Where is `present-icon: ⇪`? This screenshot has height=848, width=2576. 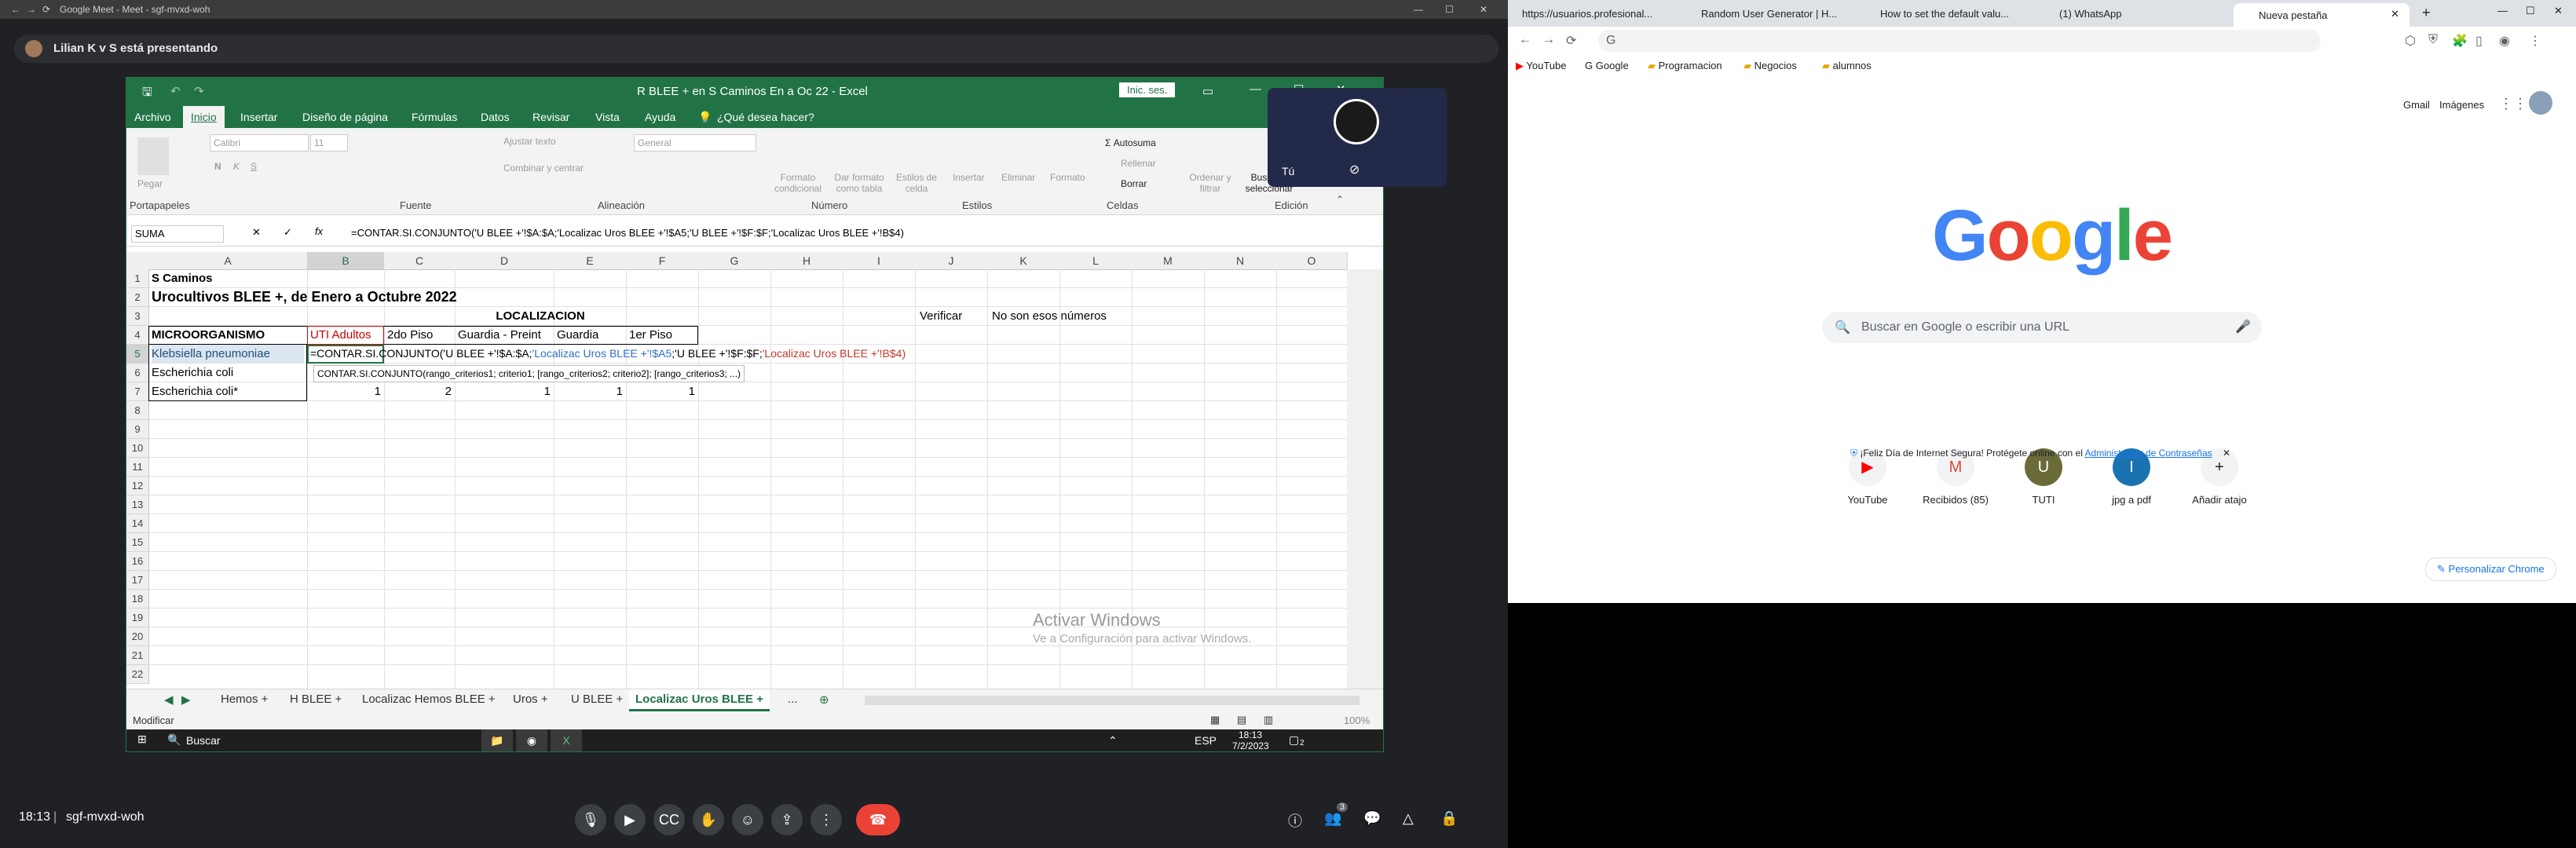 present-icon: ⇪ is located at coordinates (787, 820).